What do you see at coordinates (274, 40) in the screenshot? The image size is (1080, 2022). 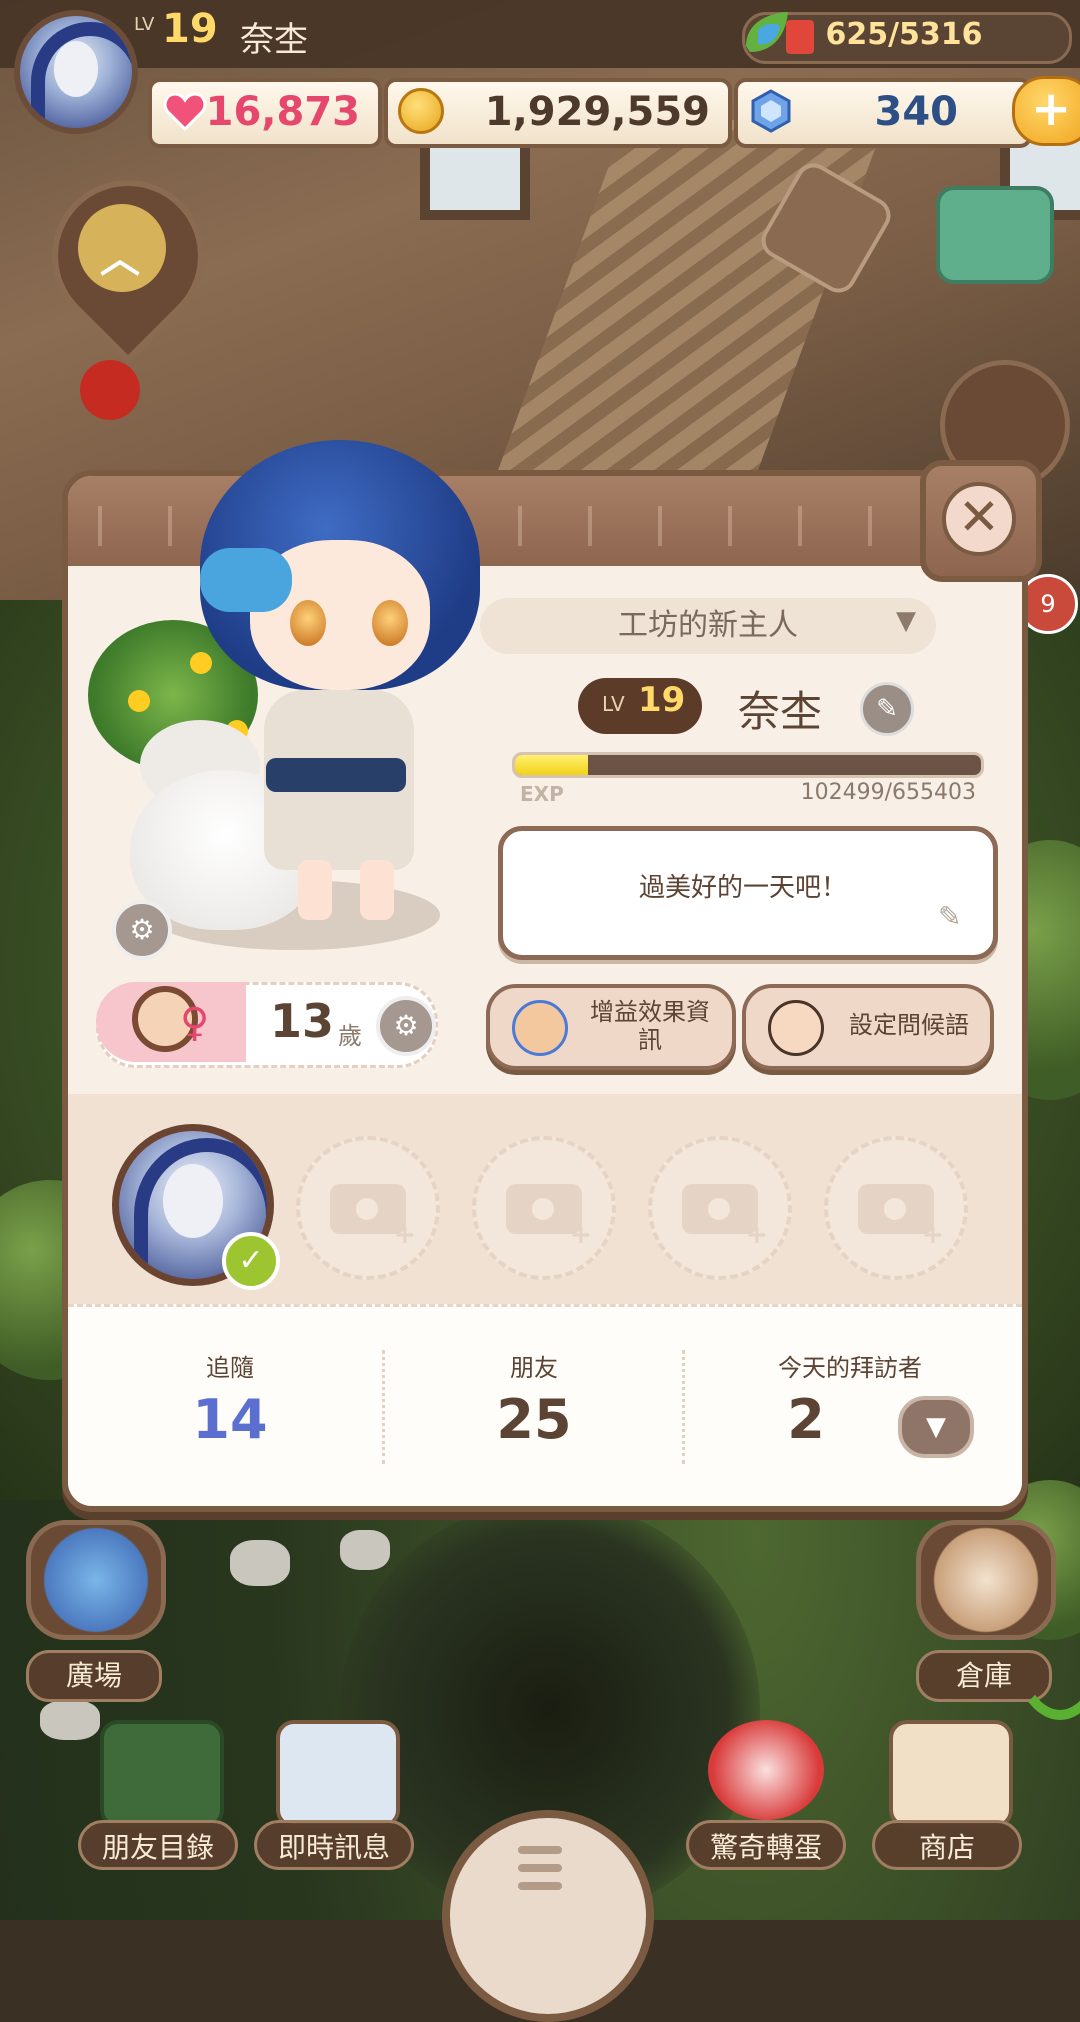 I see `player-name: 奈杢` at bounding box center [274, 40].